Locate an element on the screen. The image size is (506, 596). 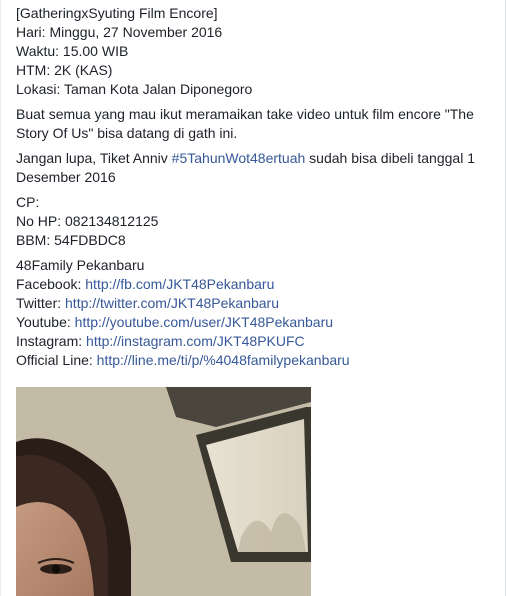
event-day: Hari: Minggu, 27 November 2016 is located at coordinates (119, 32).